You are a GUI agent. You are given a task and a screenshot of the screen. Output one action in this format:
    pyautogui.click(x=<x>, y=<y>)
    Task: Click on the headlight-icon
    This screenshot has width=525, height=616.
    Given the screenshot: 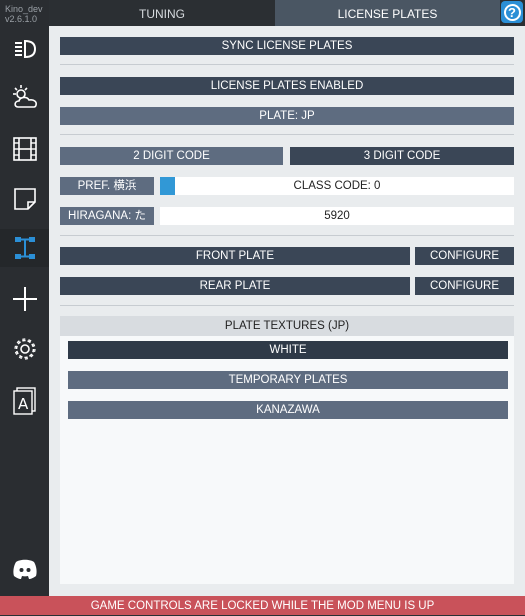 What is the action you would take?
    pyautogui.click(x=25, y=49)
    